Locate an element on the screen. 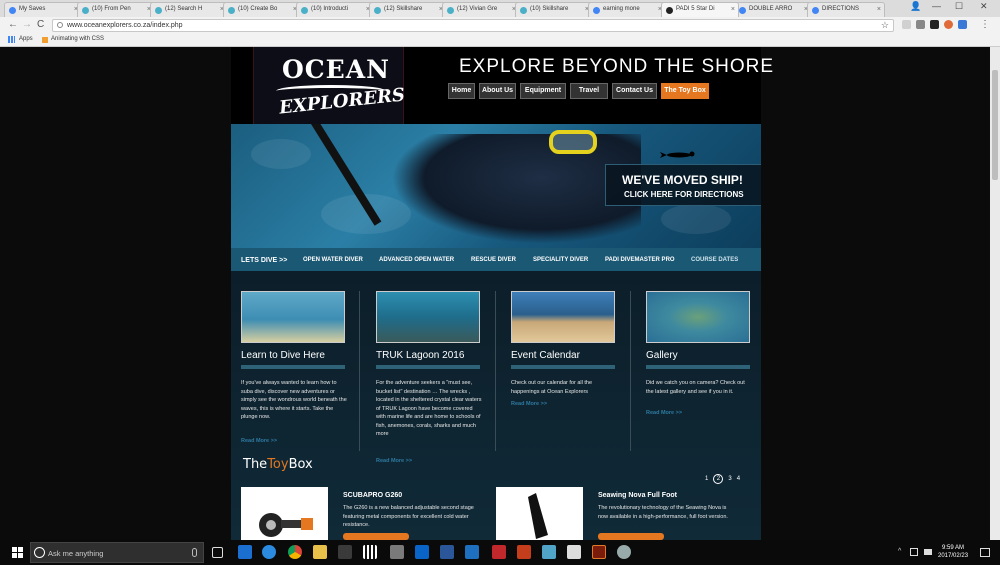  directions-link: CLICK HERE FOR DIRECTIONS is located at coordinates (684, 194).